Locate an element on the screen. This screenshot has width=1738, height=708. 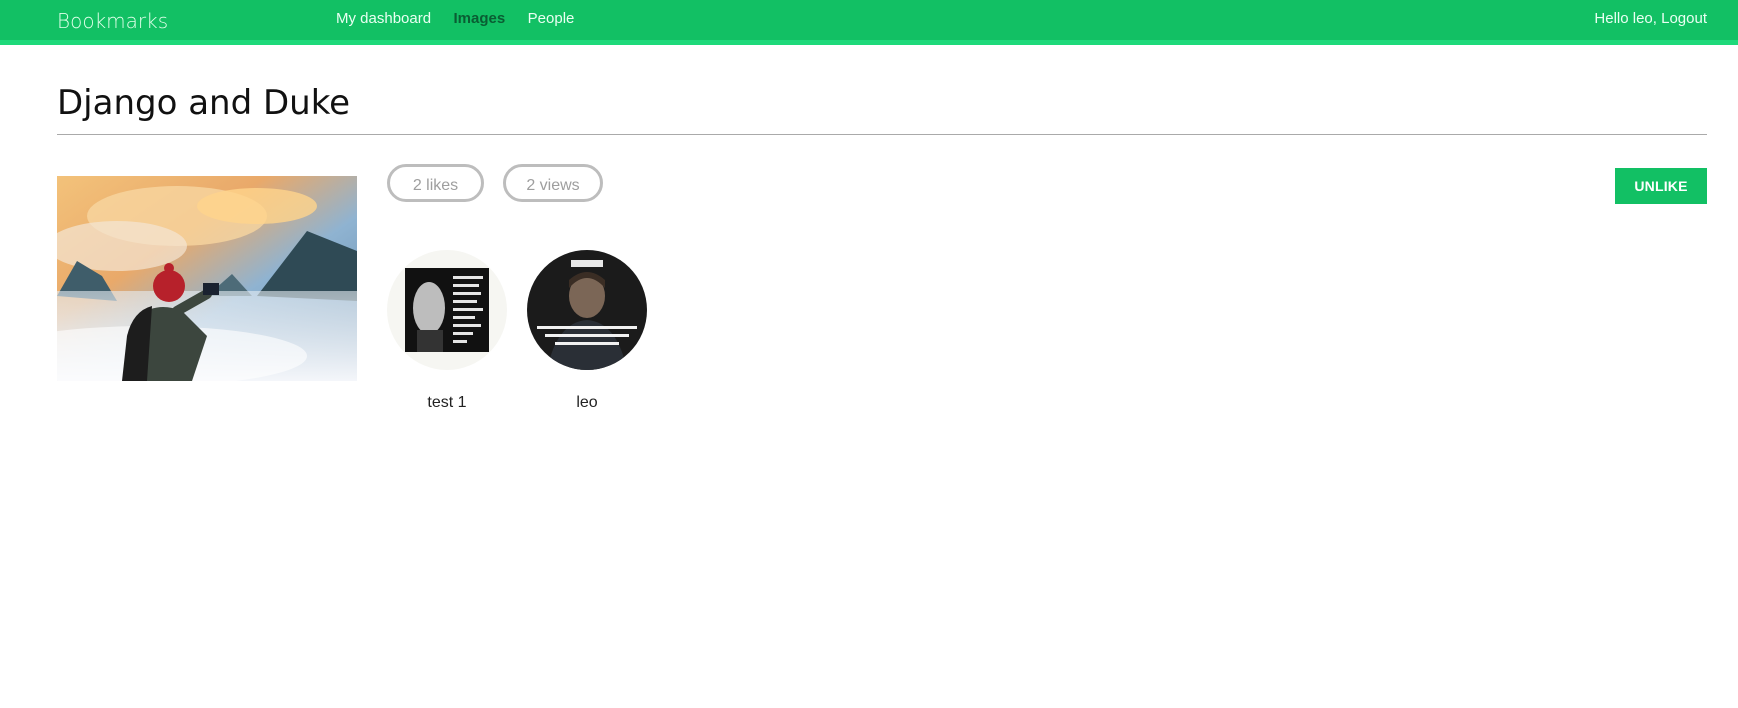
nav-item-images: Images is located at coordinates (480, 18).